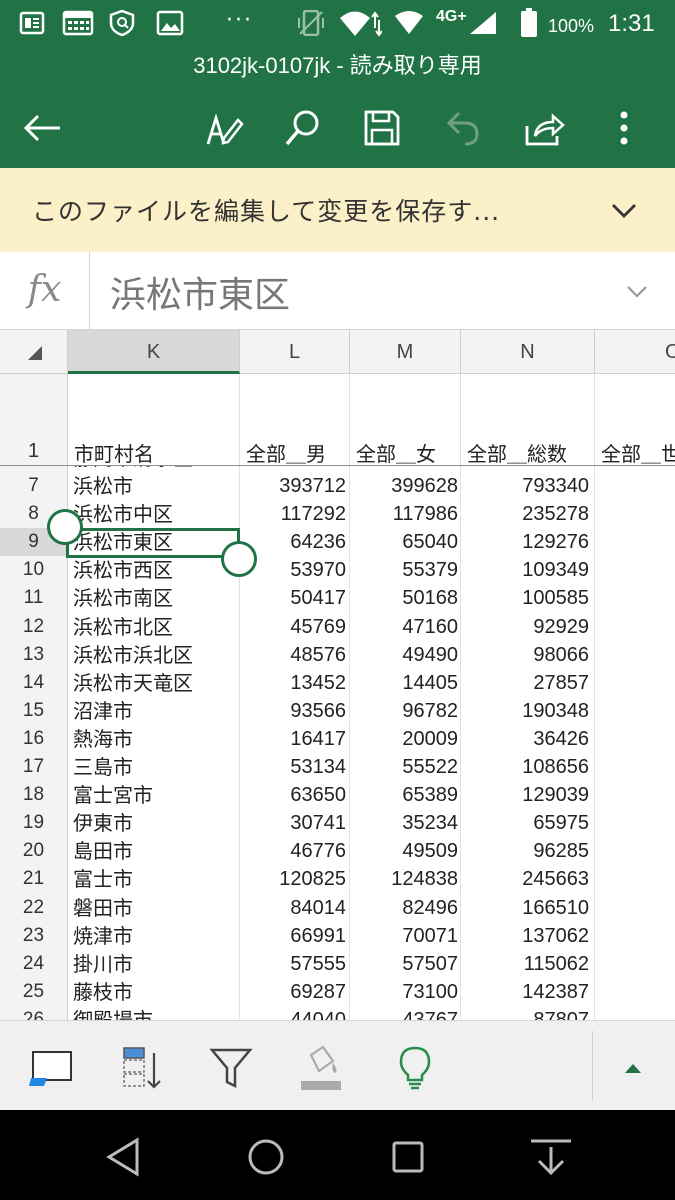 This screenshot has height=1200, width=675. Describe the element at coordinates (293, 851) in the screenshot. I see `cell-male: 46776` at that location.